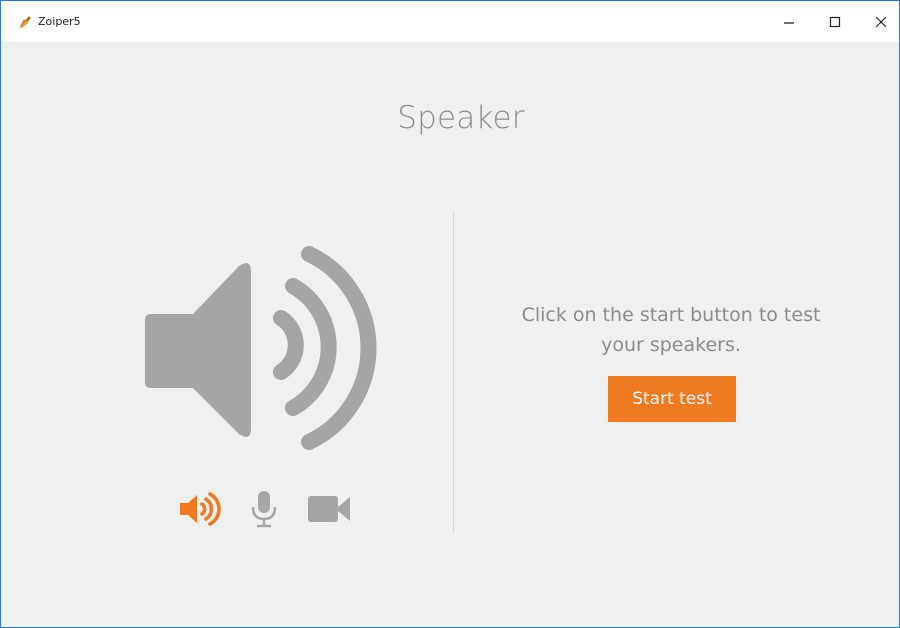  I want to click on vertical-divider, so click(453, 373).